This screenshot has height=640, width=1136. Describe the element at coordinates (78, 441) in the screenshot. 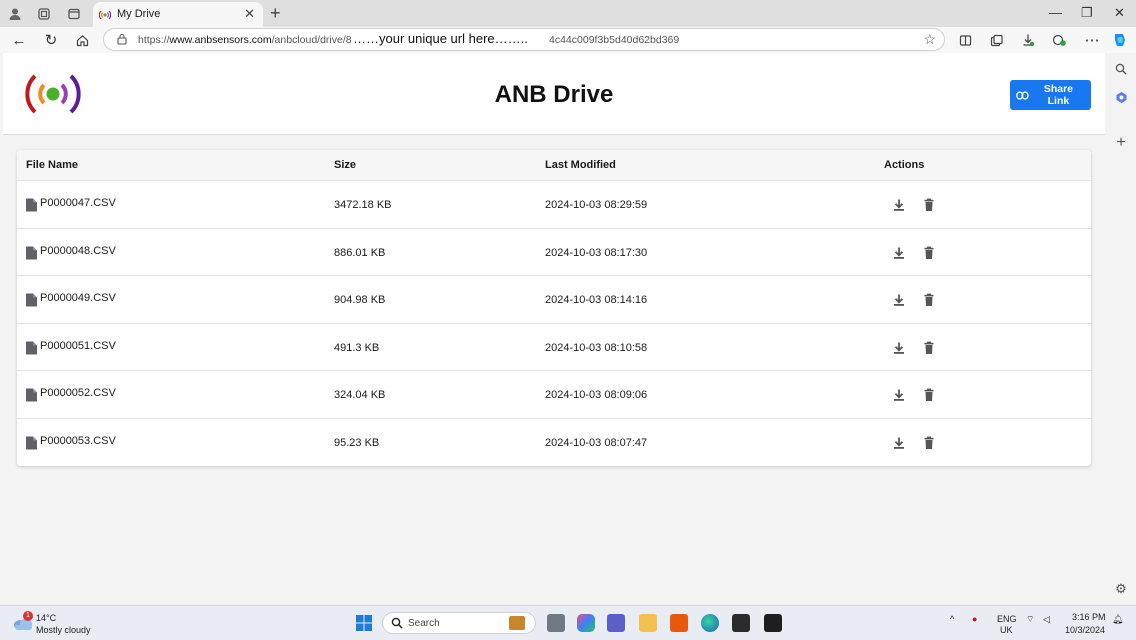

I see `file-name: P0000053.CSV` at that location.